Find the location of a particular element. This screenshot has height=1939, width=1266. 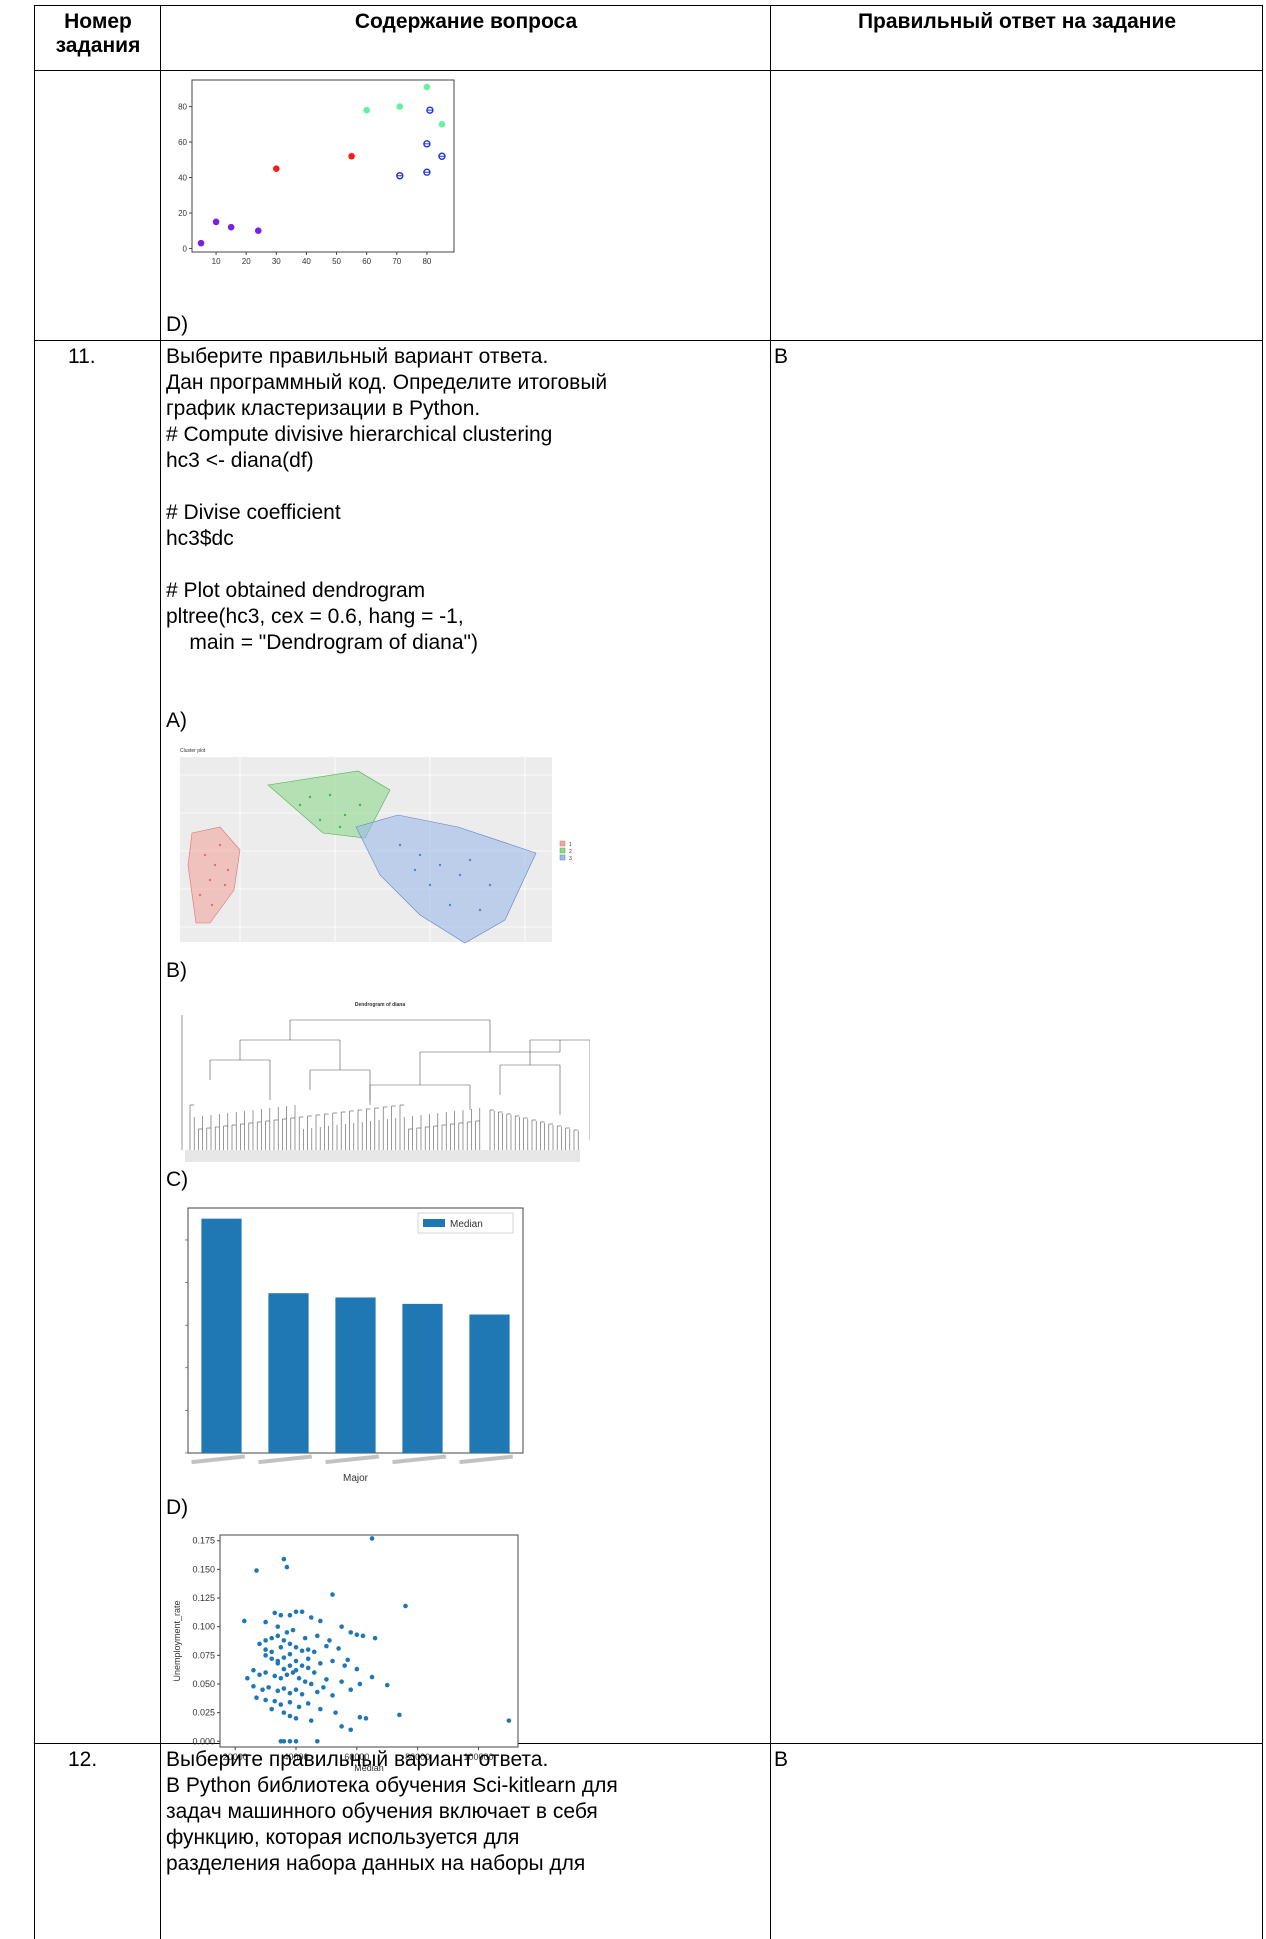

question-11-line: # Divise coefficient is located at coordinates (253, 512).